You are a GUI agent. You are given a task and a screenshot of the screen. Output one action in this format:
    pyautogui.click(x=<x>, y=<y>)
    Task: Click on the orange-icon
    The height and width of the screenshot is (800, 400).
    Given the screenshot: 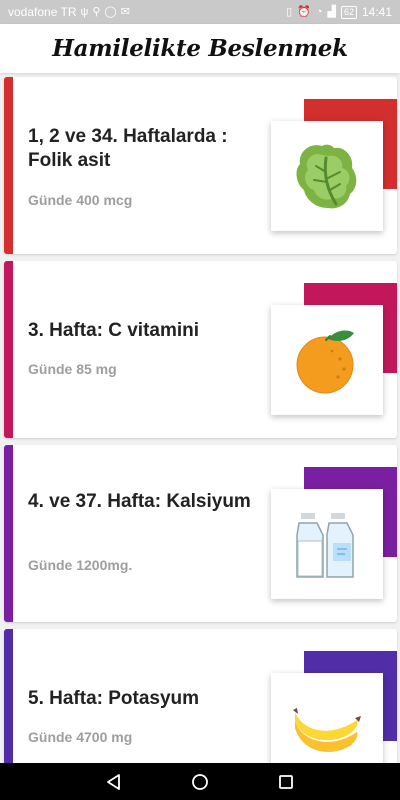 What is the action you would take?
    pyautogui.click(x=325, y=362)
    